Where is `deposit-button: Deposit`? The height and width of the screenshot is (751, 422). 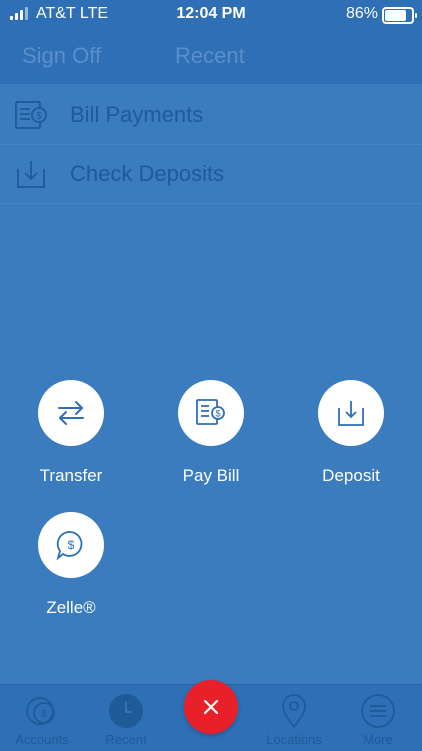
deposit-button: Deposit is located at coordinates (351, 433).